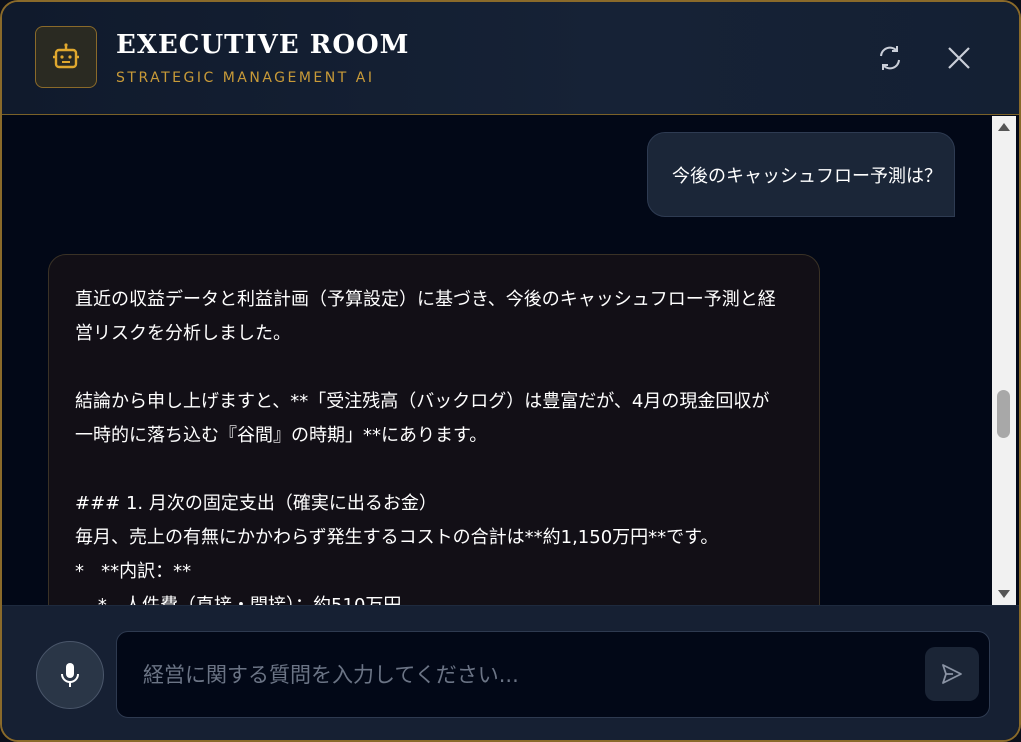 This screenshot has height=742, width=1021. I want to click on app-subtitle: STRATEGIC MANAGEMENT AI, so click(245, 78).